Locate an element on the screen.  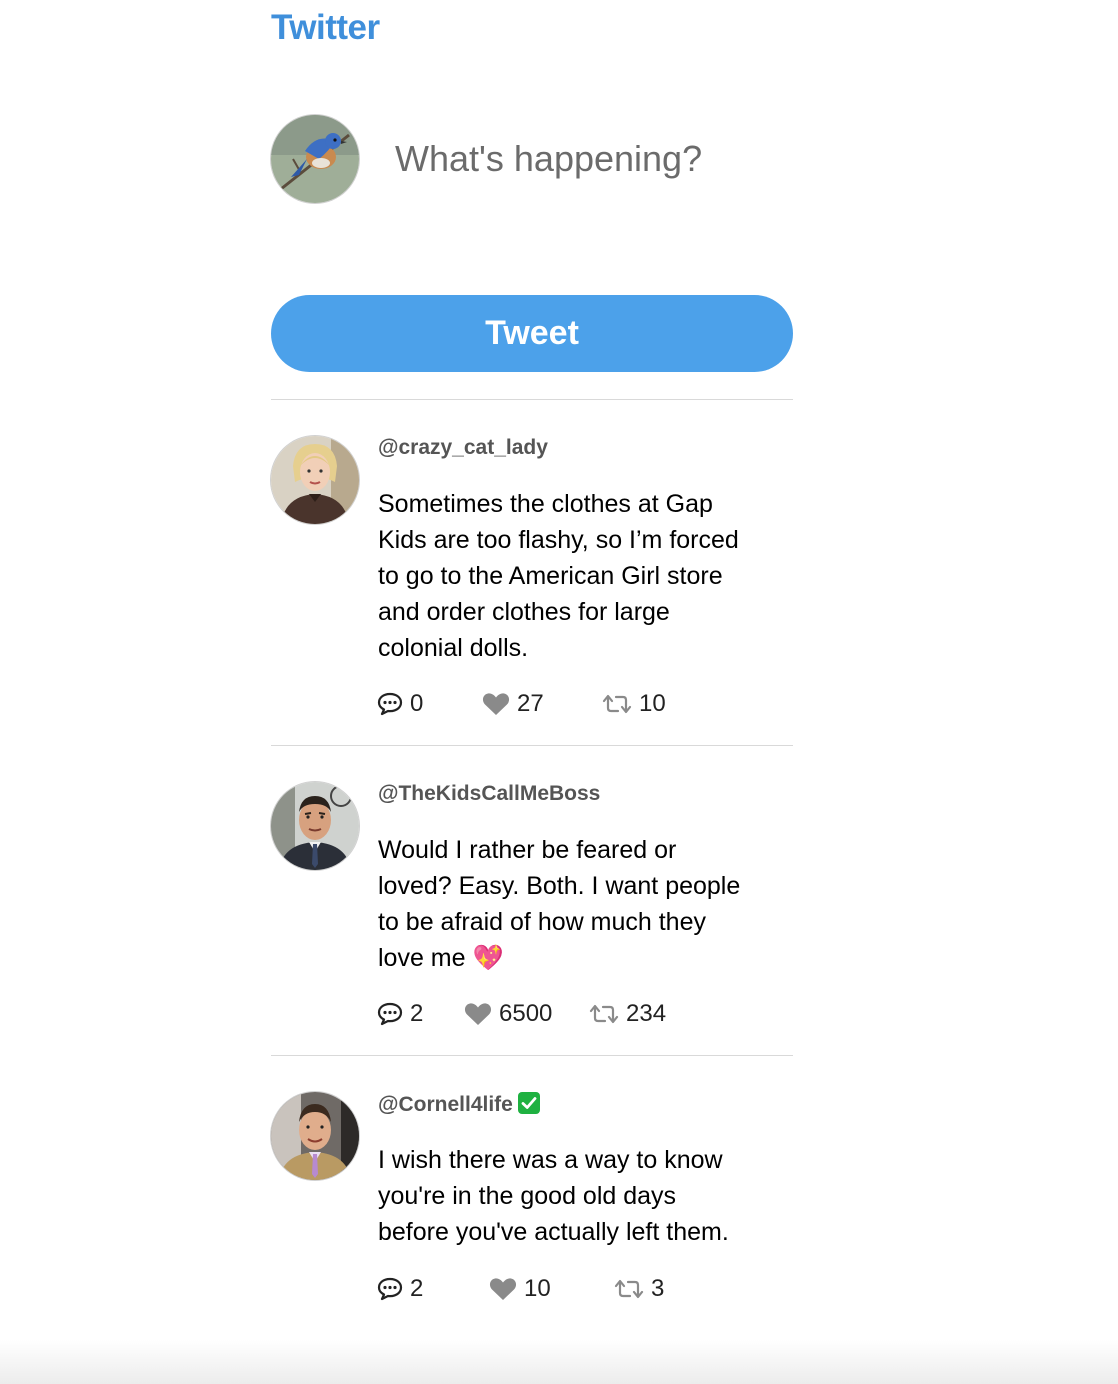
retweet-button: 10 is located at coordinates (633, 704).